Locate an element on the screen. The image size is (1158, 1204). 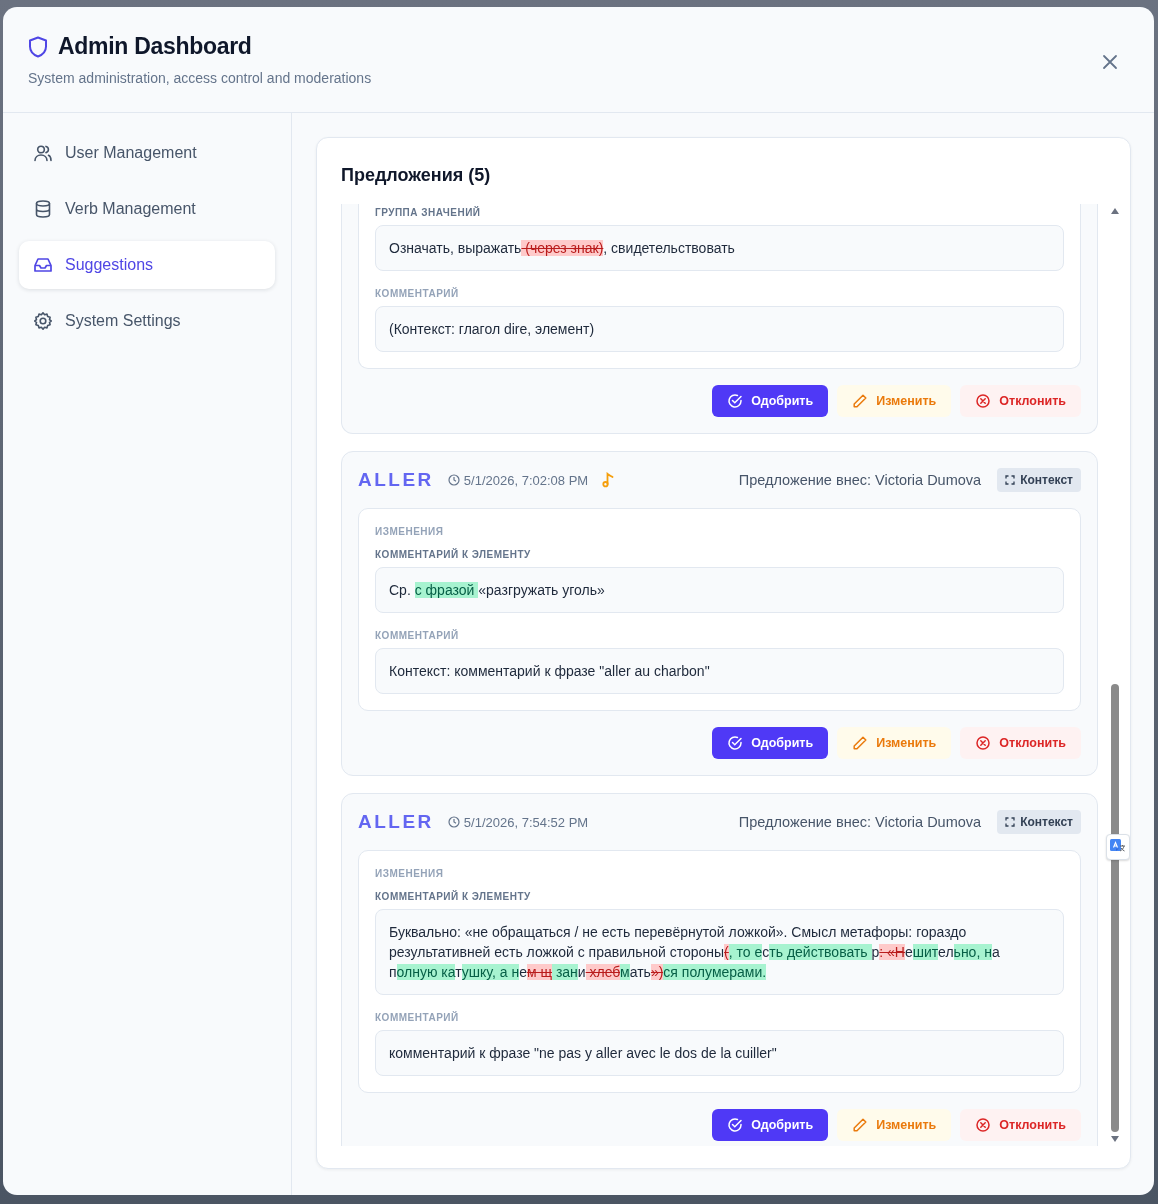
timestamp: 5/1/2026, 7:02:08 PM is located at coordinates (526, 480).